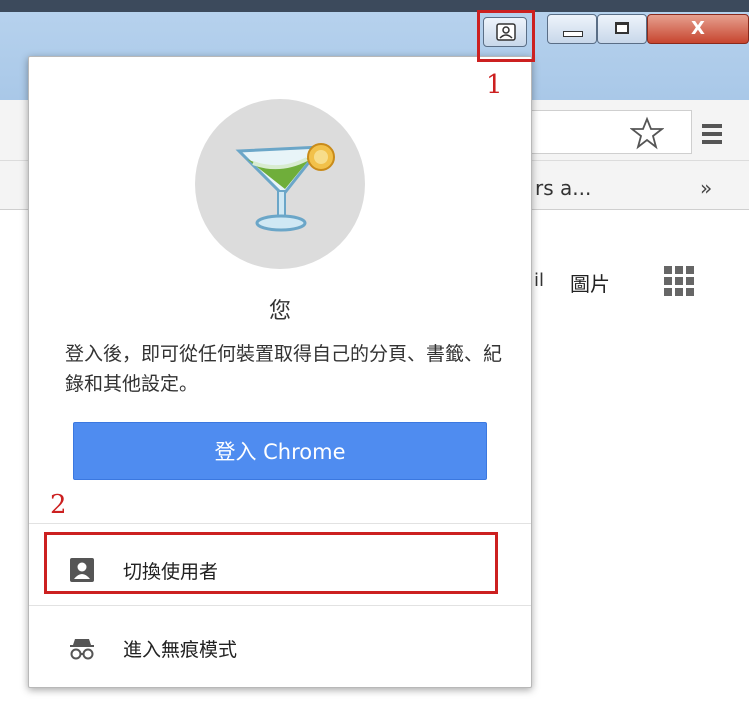  Describe the element at coordinates (58, 505) in the screenshot. I see `annotation-label-2: 2` at that location.